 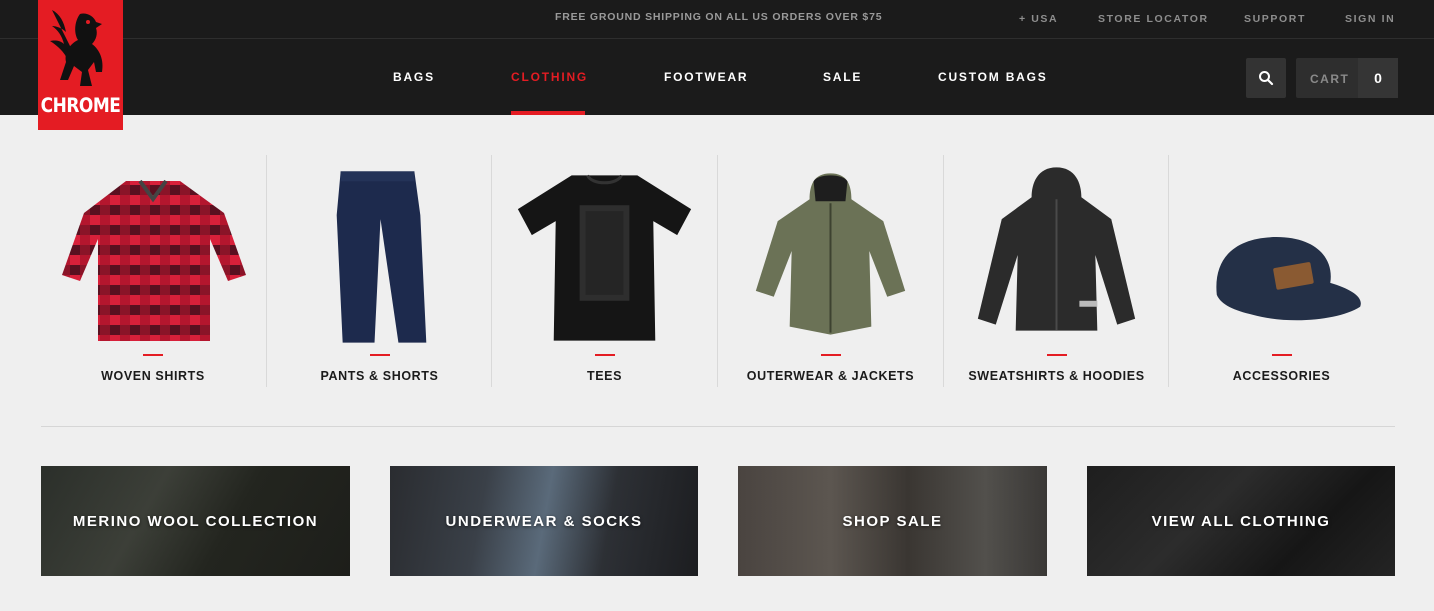 I want to click on nav-custom-bags: CUSTOM BAGS, so click(x=993, y=77).